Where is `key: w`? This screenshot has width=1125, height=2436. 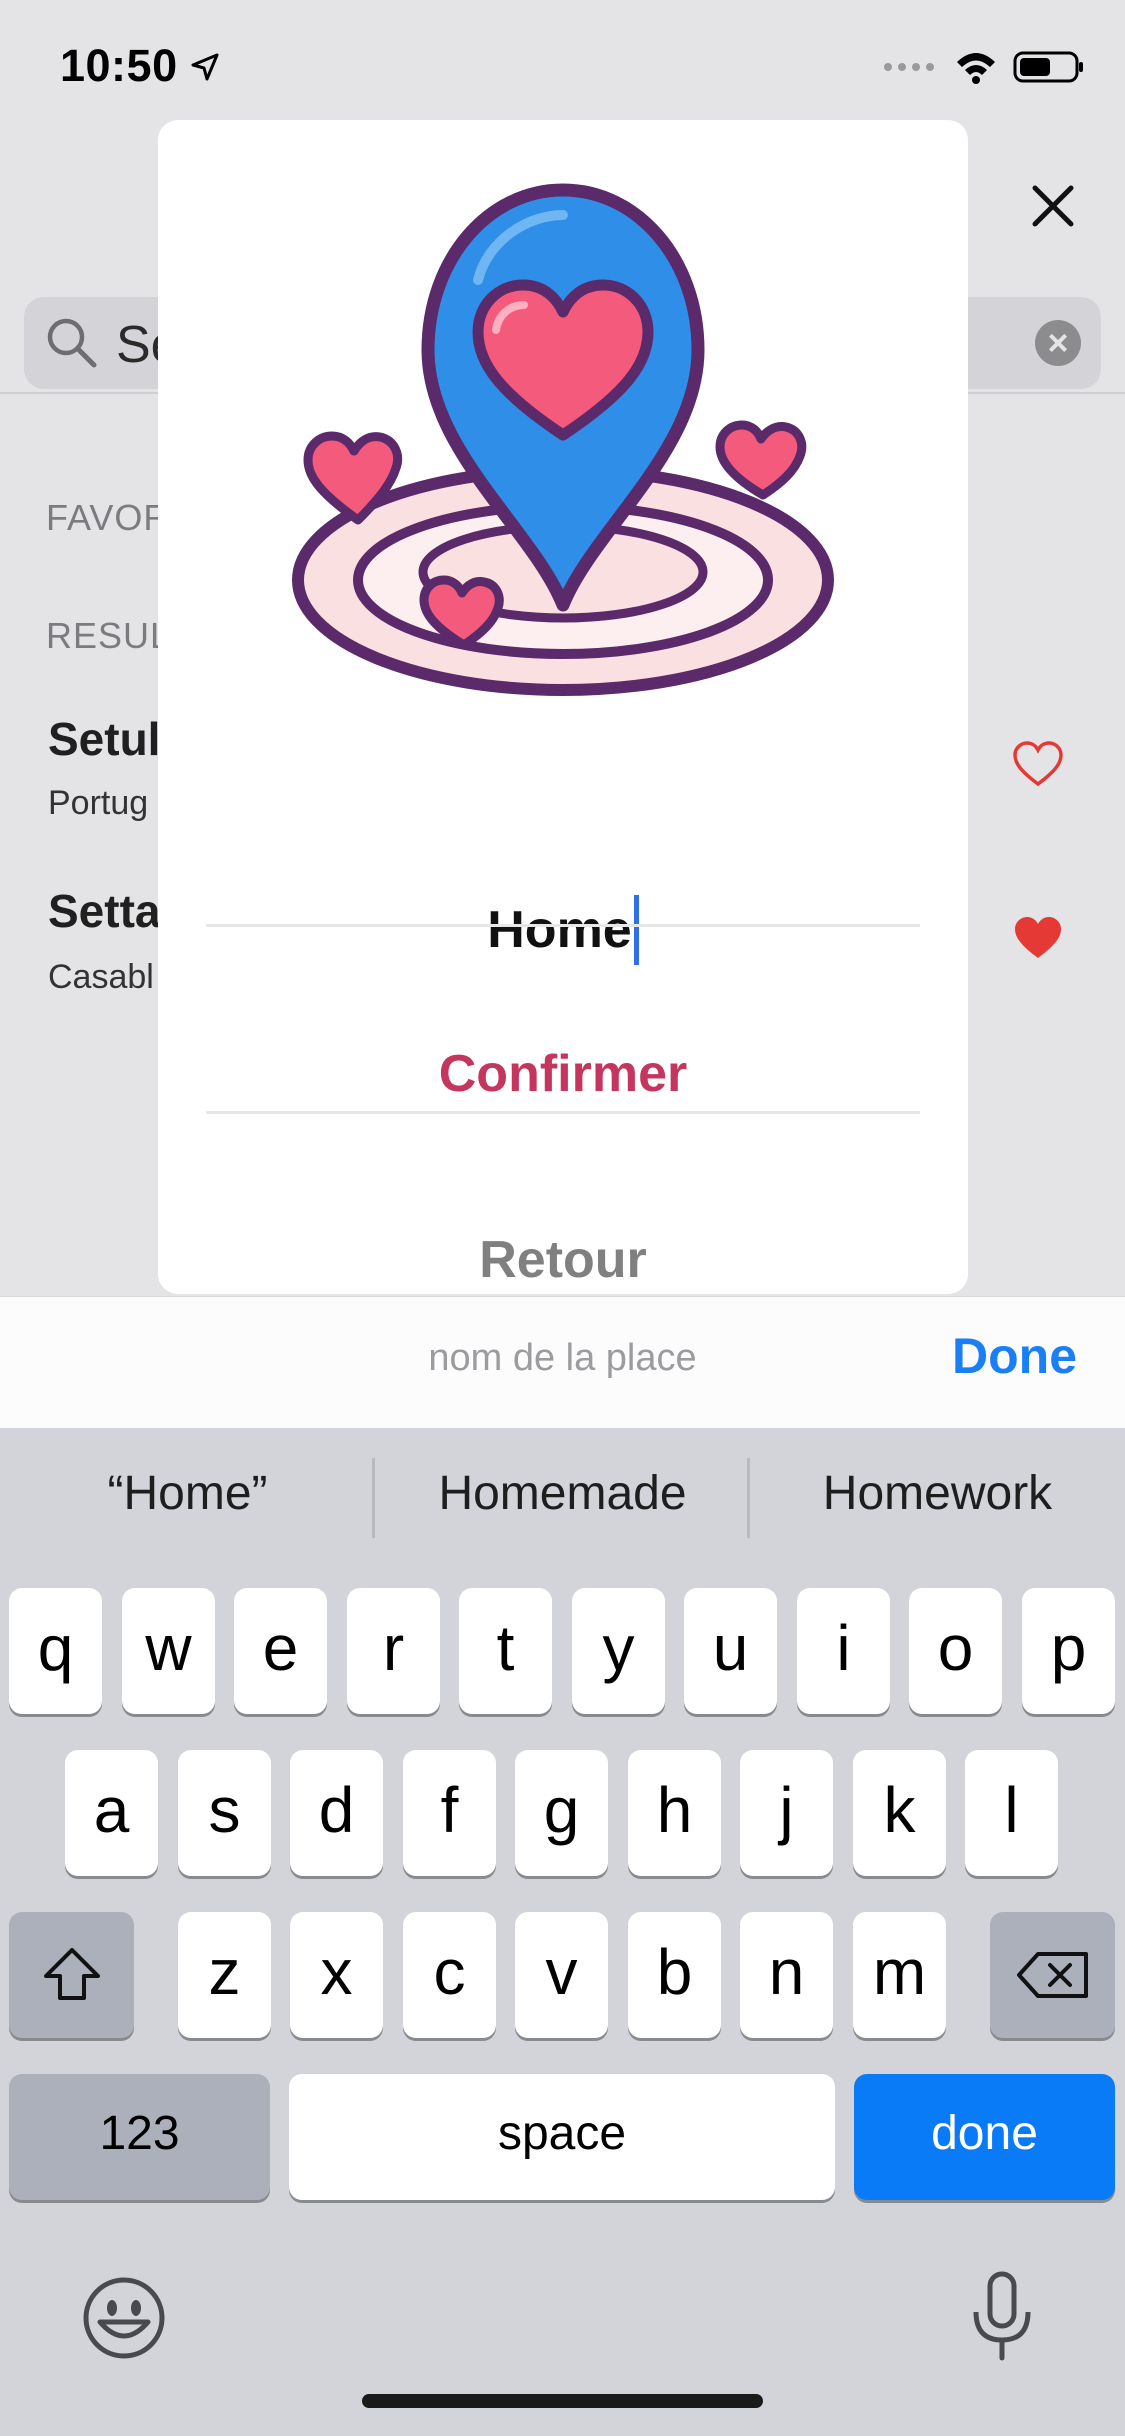 key: w is located at coordinates (168, 1651).